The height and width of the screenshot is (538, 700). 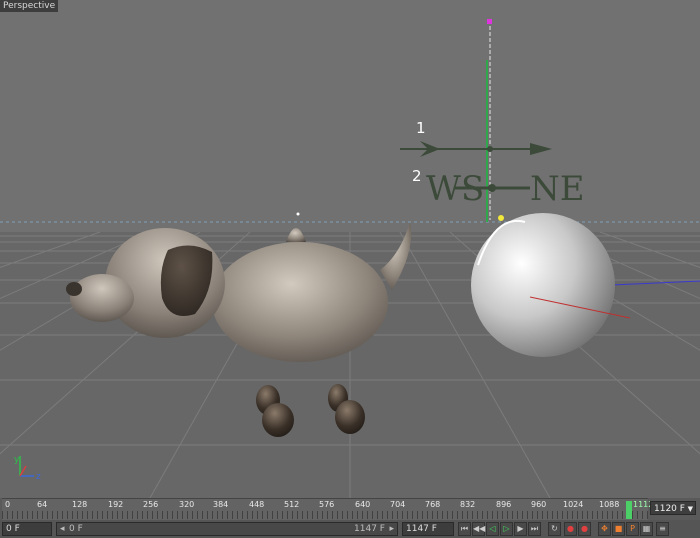 I want to click on tick-label: 128, so click(x=80, y=504).